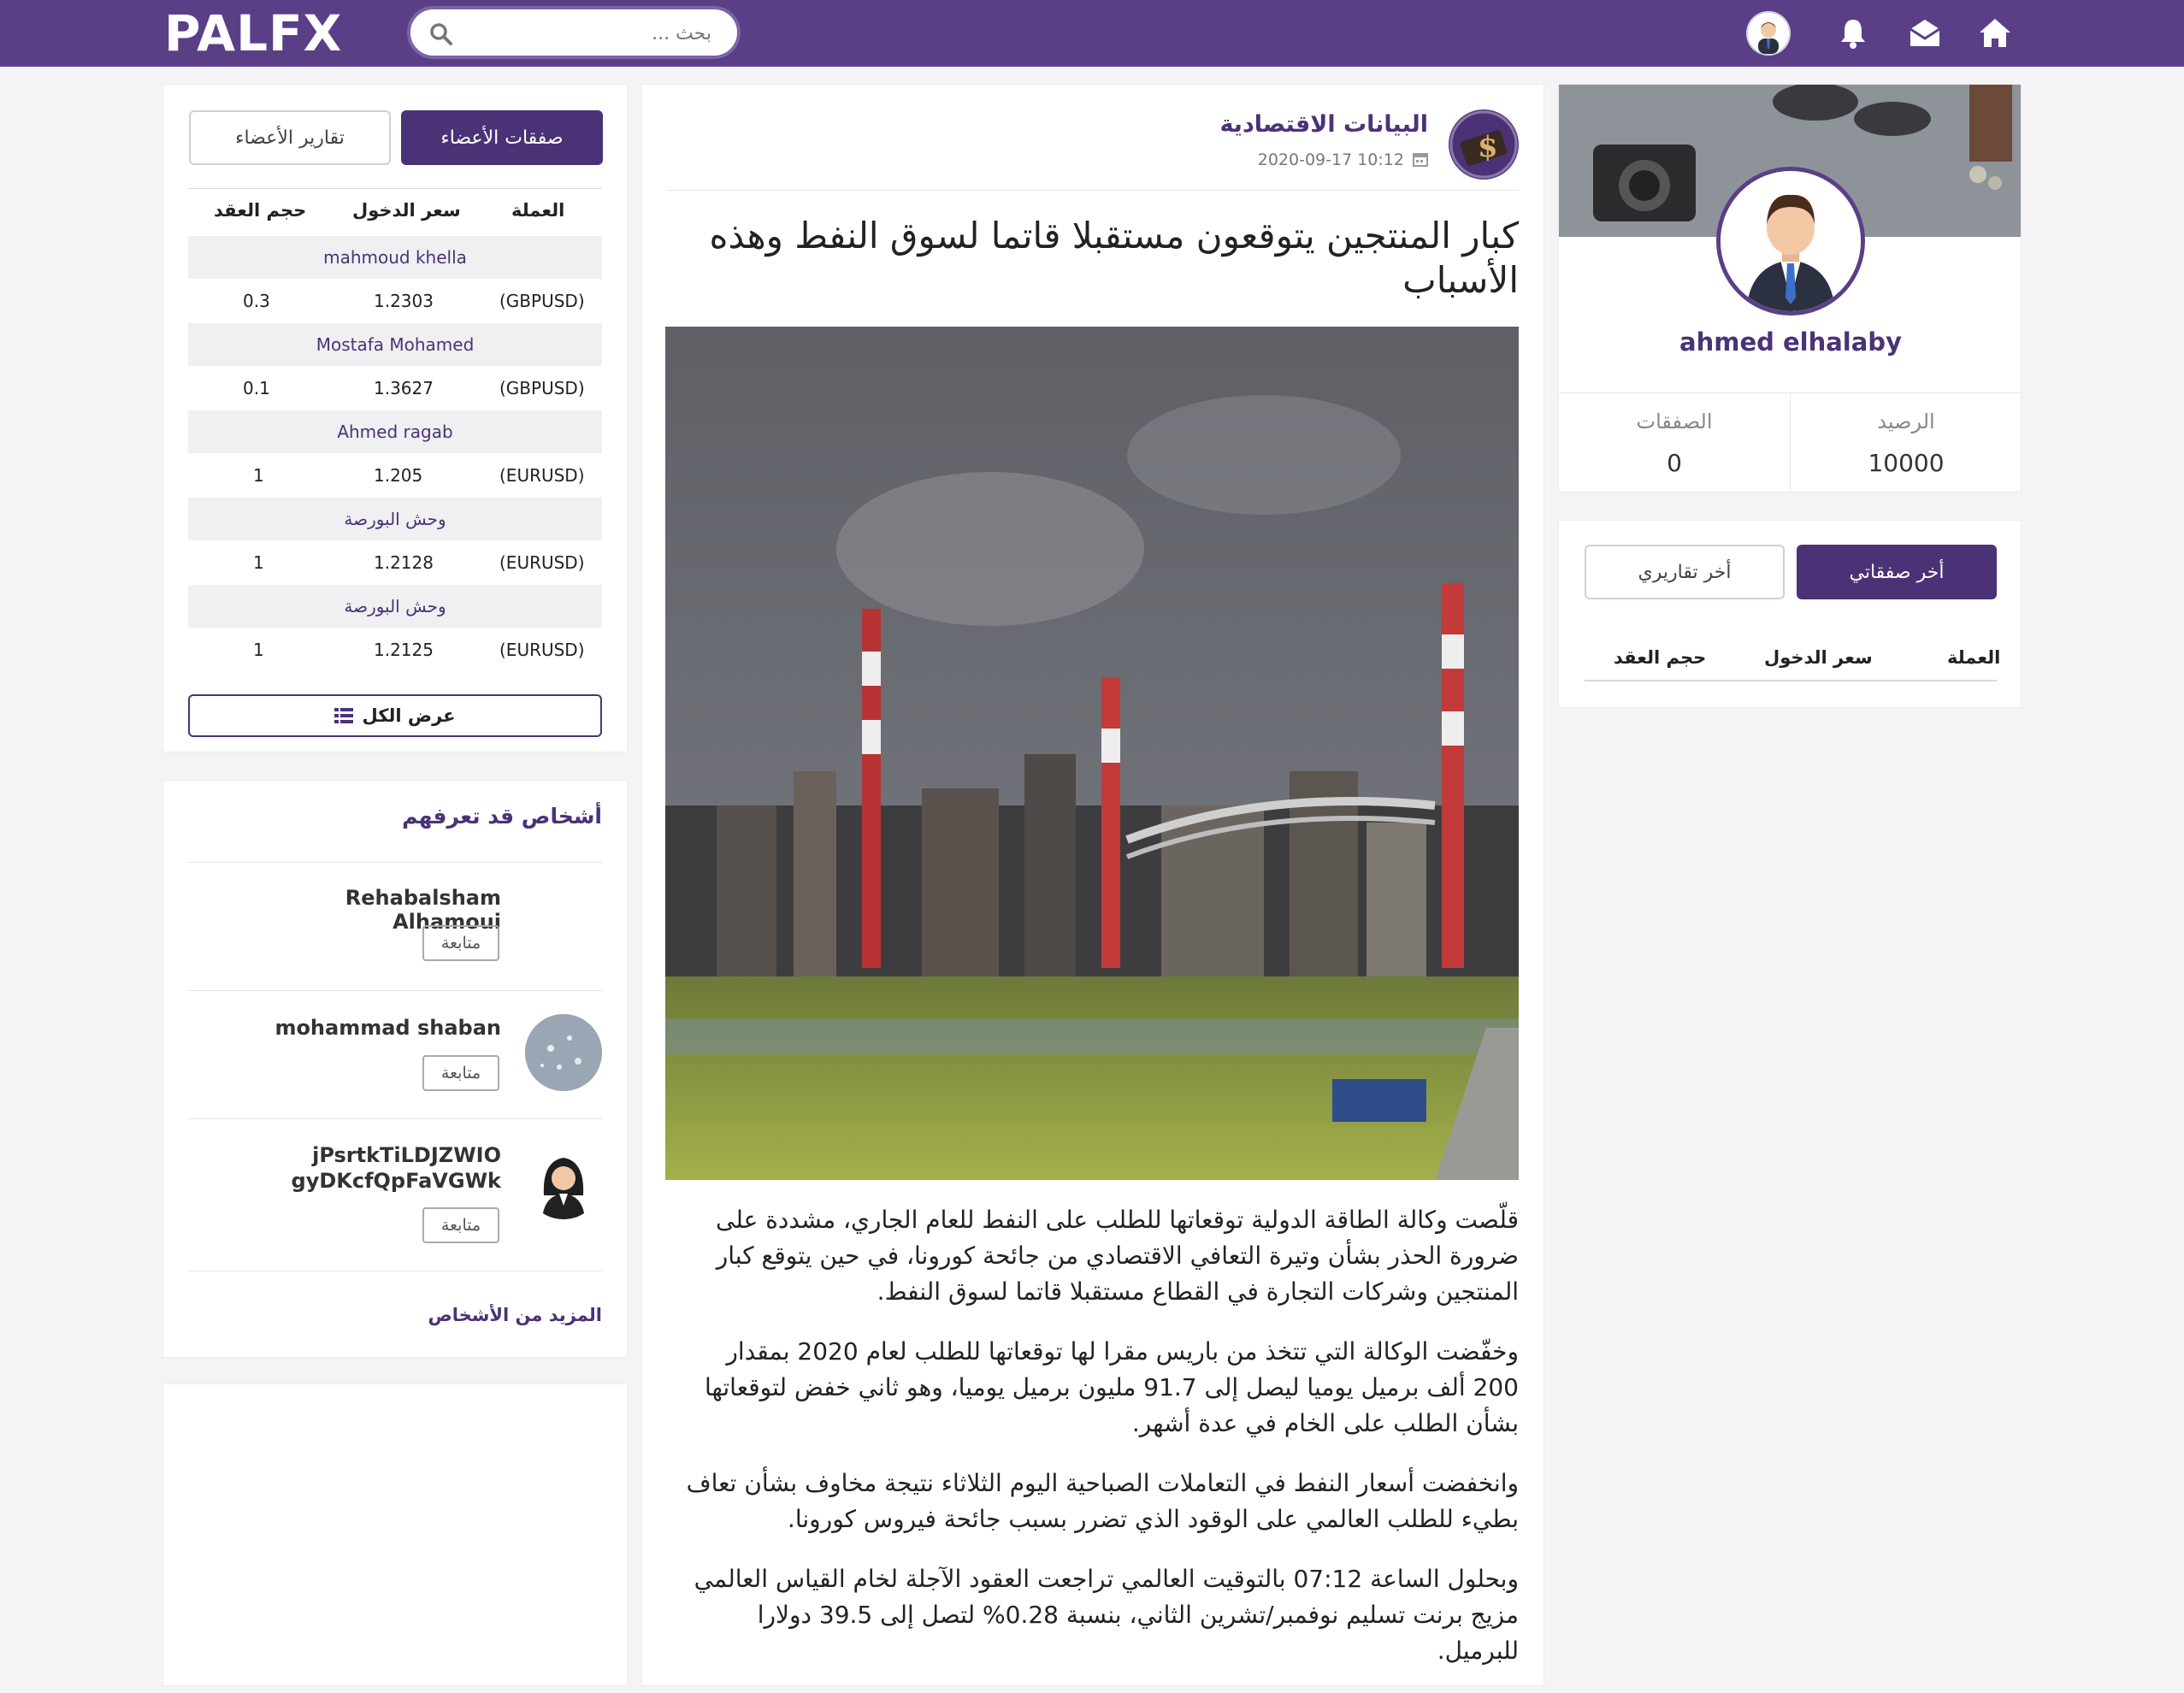 Image resolution: width=2184 pixels, height=1693 pixels. I want to click on article-date-wrap: 2020-09-17 10:12, so click(1329, 159).